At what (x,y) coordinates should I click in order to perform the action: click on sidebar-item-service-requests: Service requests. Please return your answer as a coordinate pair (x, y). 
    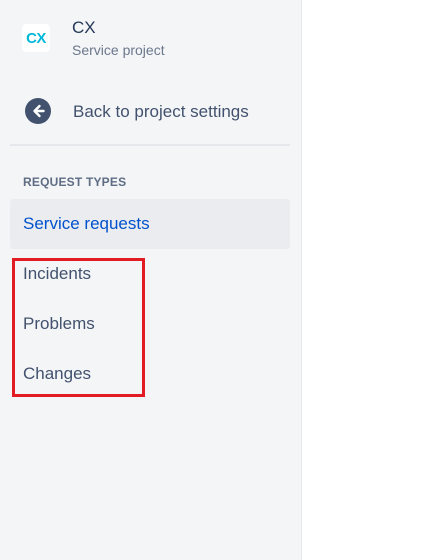
    Looking at the image, I should click on (150, 224).